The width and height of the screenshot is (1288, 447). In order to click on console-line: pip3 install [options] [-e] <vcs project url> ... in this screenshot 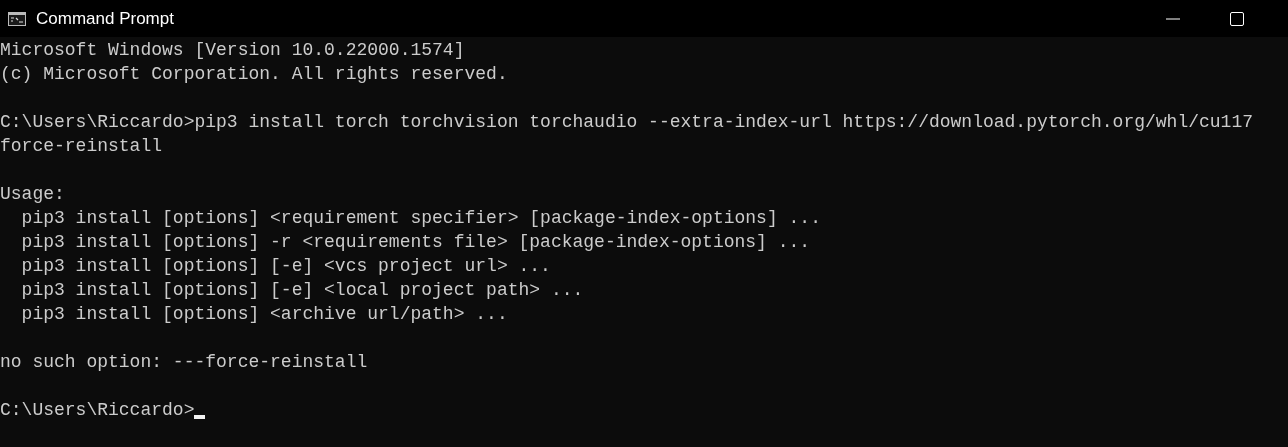, I will do `click(286, 266)`.